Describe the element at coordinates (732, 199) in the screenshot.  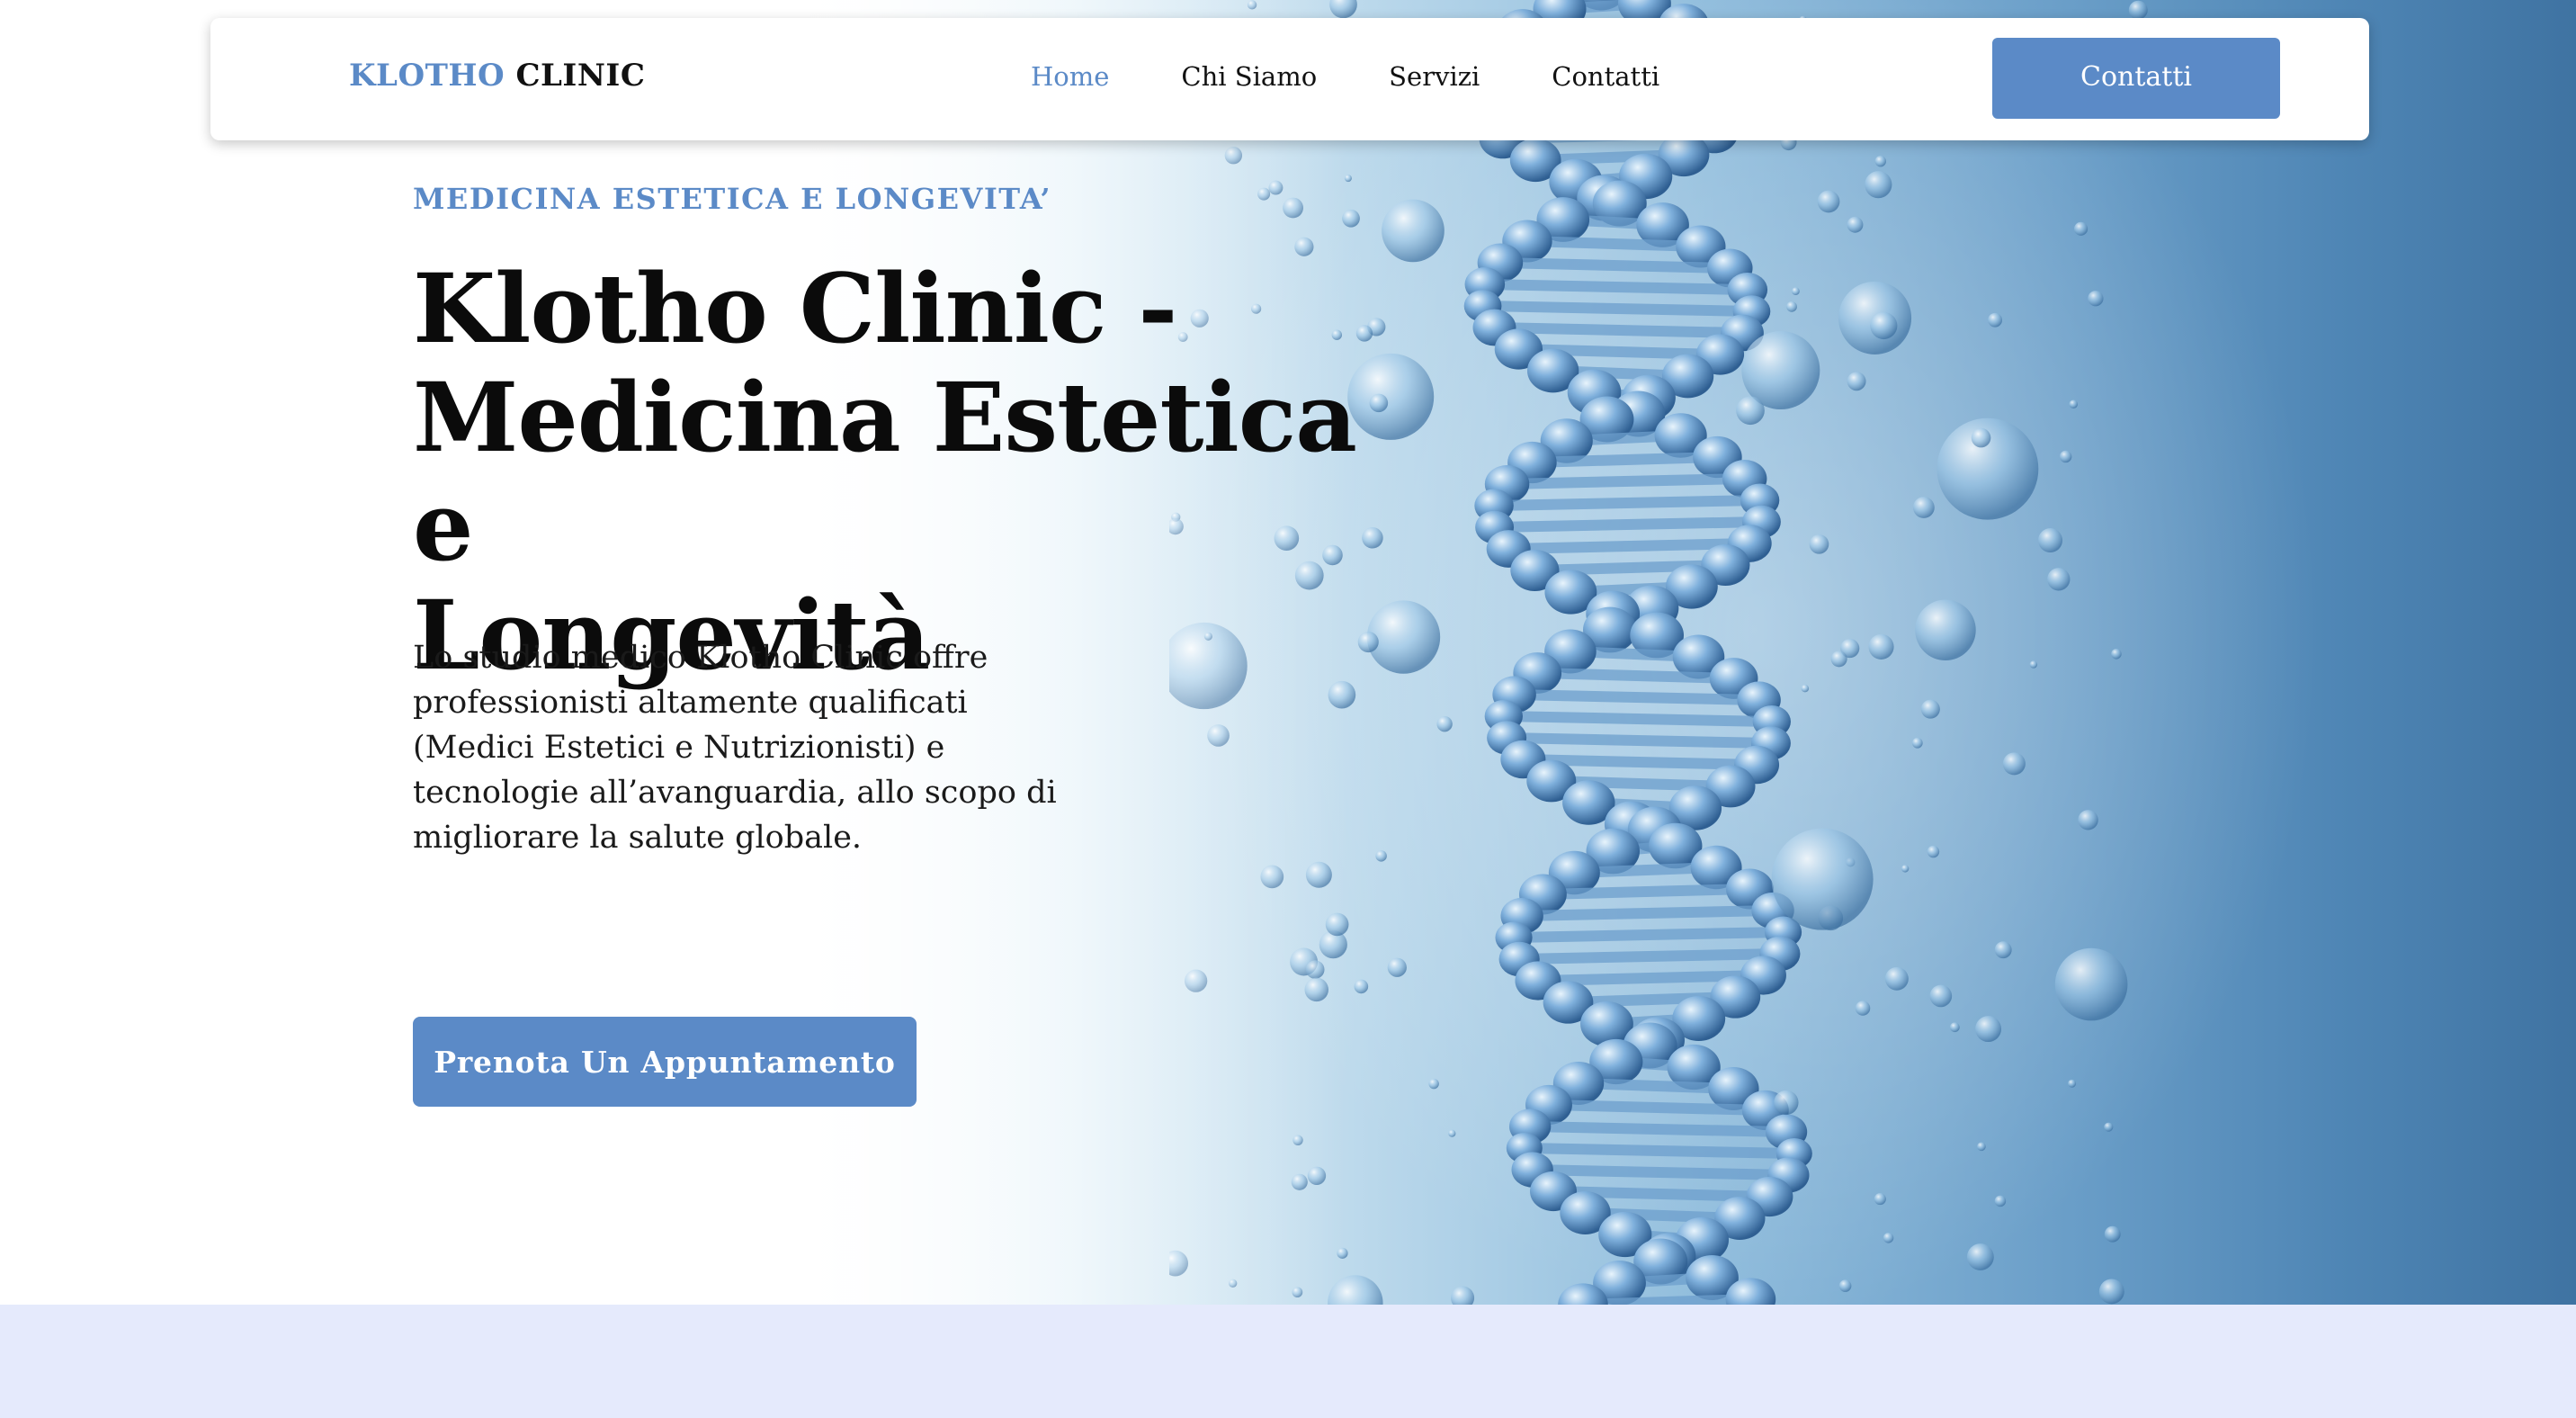
I see `hero-eyebrow: MEDICINA ESTETICA E LONGEVITA’` at that location.